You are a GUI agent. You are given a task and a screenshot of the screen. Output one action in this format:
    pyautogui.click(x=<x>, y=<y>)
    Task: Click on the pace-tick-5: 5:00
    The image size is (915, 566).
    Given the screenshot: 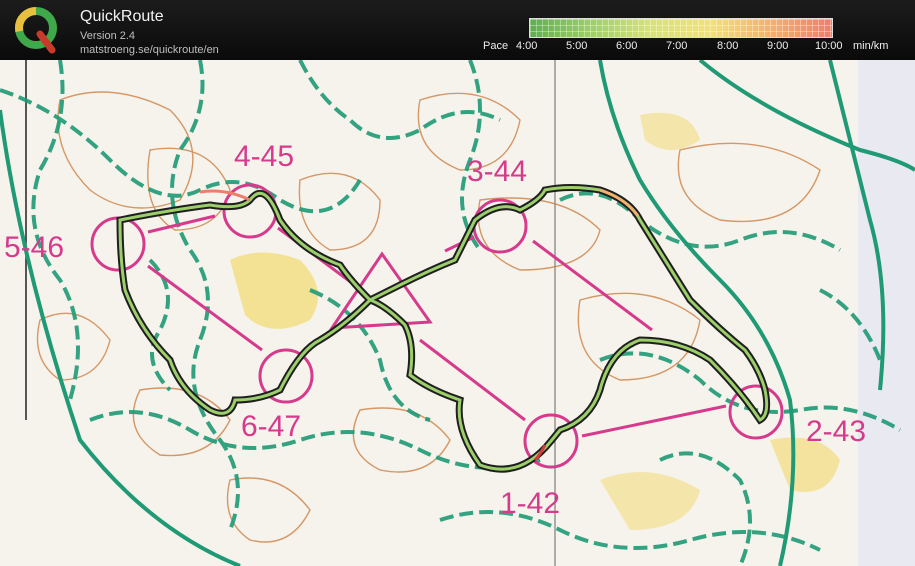 What is the action you would take?
    pyautogui.click(x=577, y=46)
    